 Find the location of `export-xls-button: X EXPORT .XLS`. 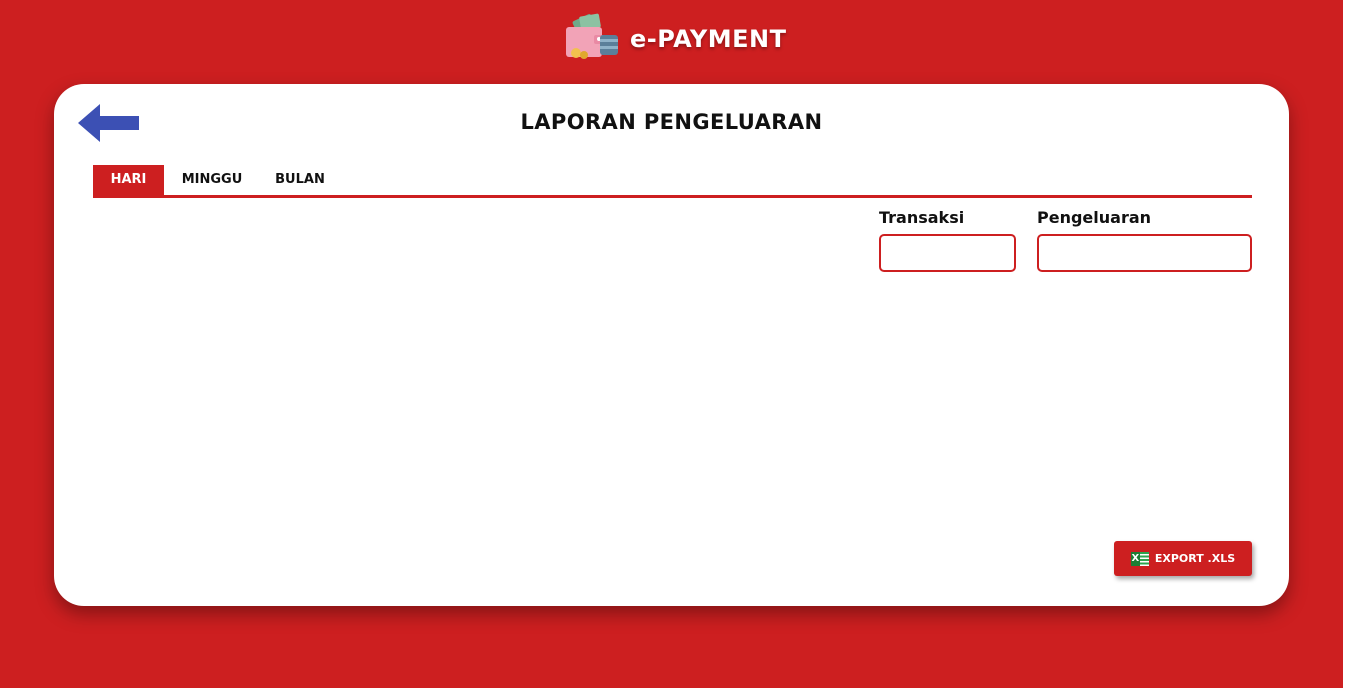

export-xls-button: X EXPORT .XLS is located at coordinates (1183, 558).